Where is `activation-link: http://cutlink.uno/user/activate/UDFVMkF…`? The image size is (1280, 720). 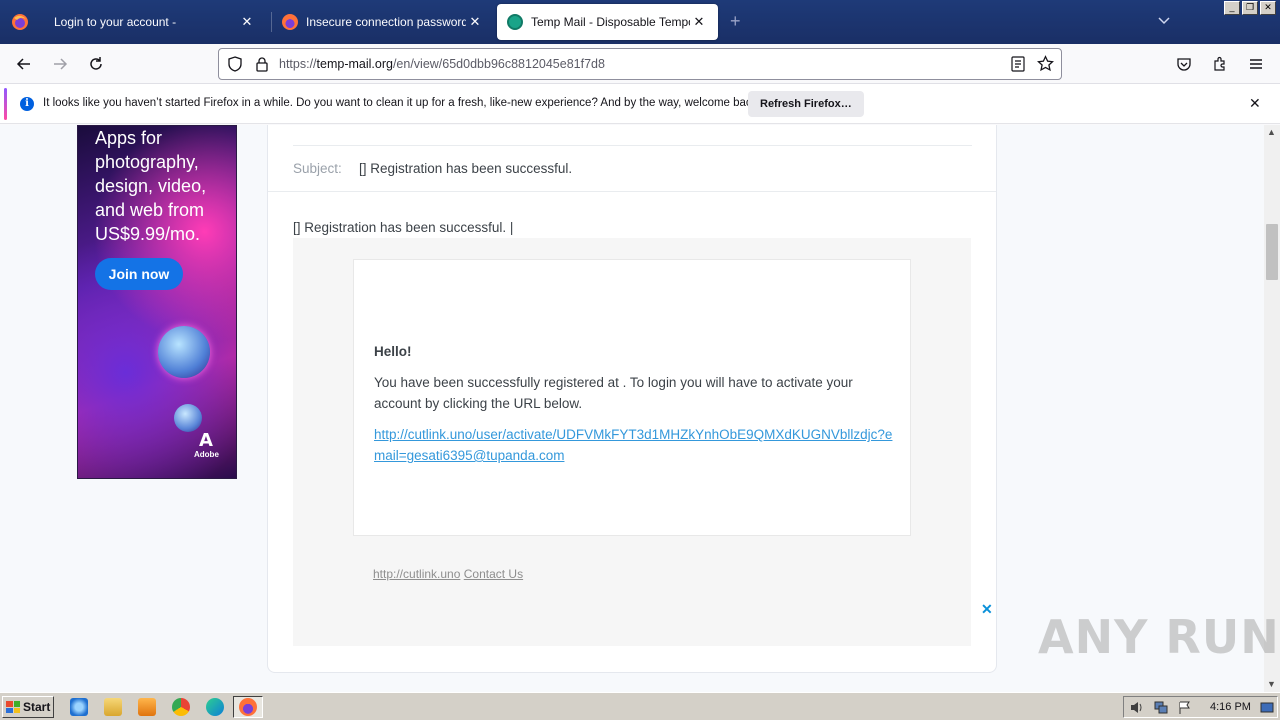 activation-link: http://cutlink.uno/user/activate/UDFVMkF… is located at coordinates (634, 445).